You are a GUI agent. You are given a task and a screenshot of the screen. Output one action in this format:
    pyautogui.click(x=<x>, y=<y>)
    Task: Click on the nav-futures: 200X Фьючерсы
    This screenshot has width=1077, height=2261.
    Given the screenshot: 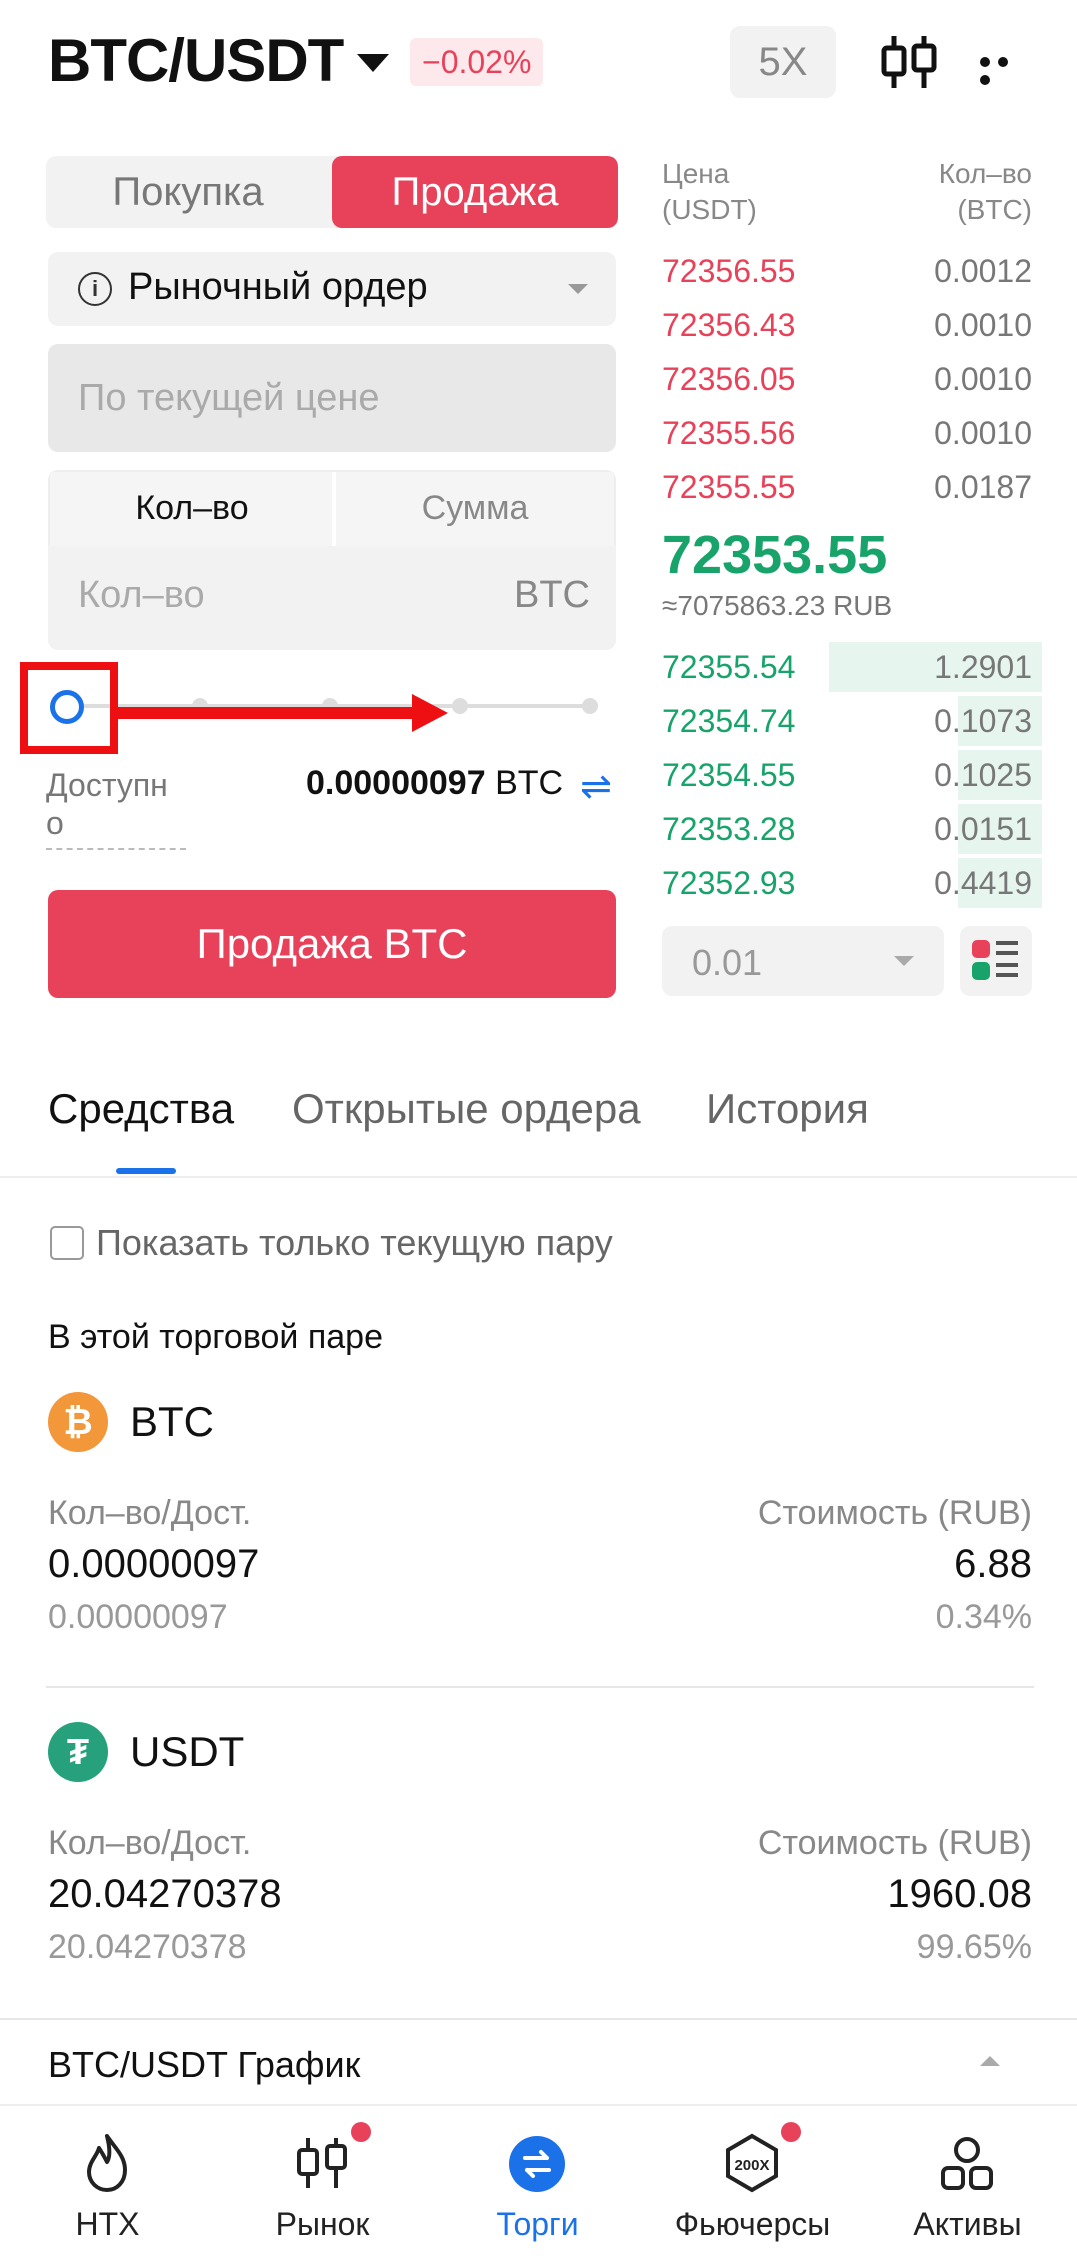 What is the action you would take?
    pyautogui.click(x=752, y=2183)
    